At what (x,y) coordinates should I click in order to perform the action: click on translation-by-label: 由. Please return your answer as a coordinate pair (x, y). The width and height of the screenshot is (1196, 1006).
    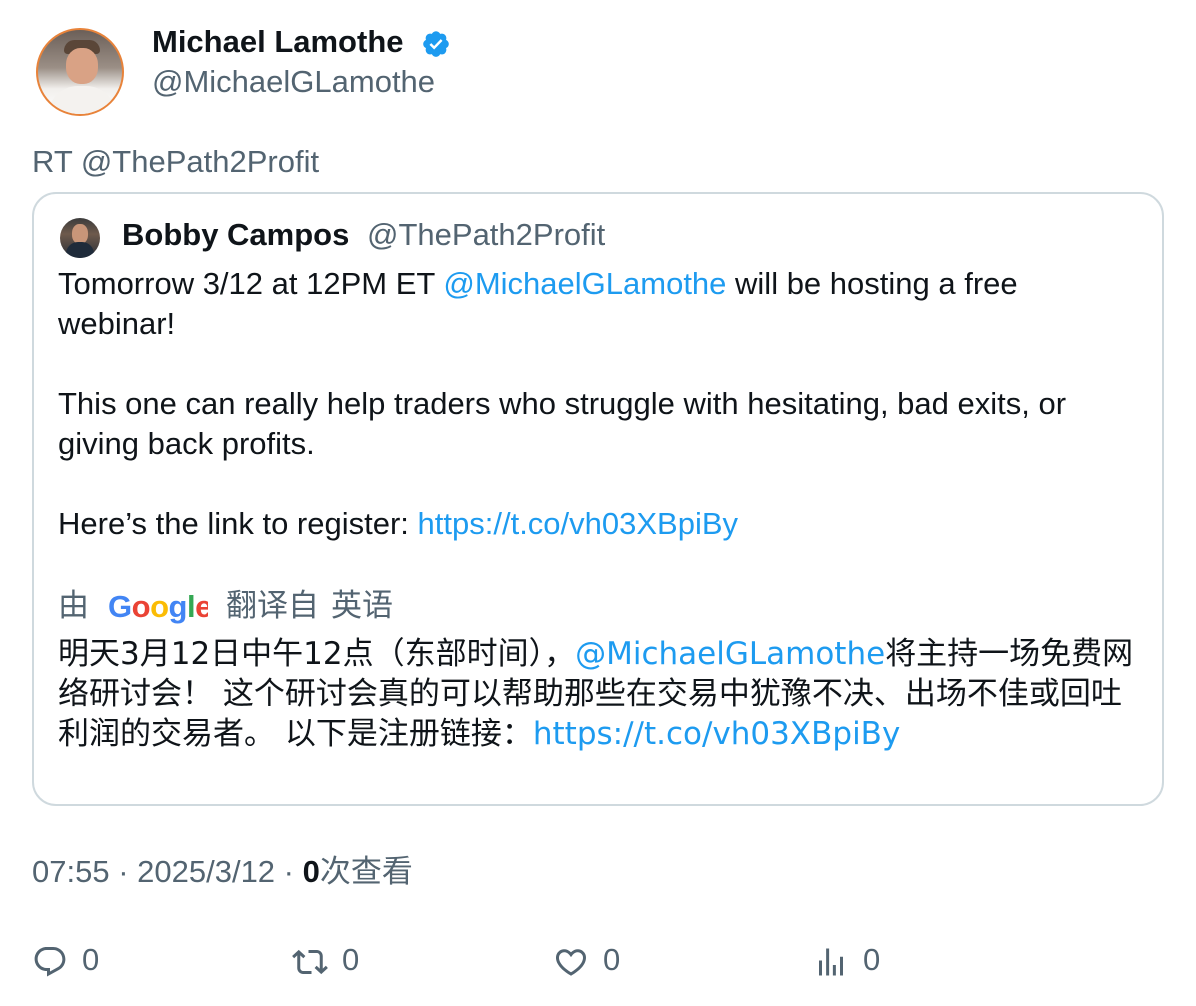
    Looking at the image, I should click on (73, 605).